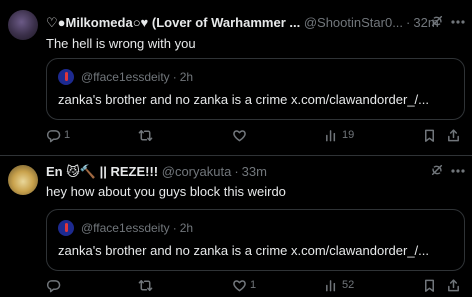 The height and width of the screenshot is (297, 472). Describe the element at coordinates (348, 135) in the screenshot. I see `views-count: 19` at that location.